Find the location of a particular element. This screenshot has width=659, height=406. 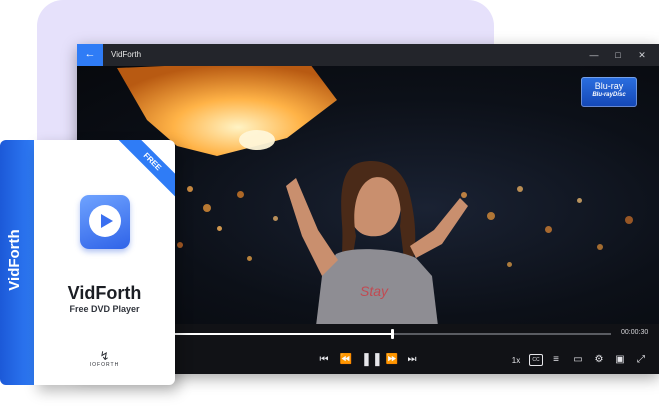

progress-fill is located at coordinates (282, 334).